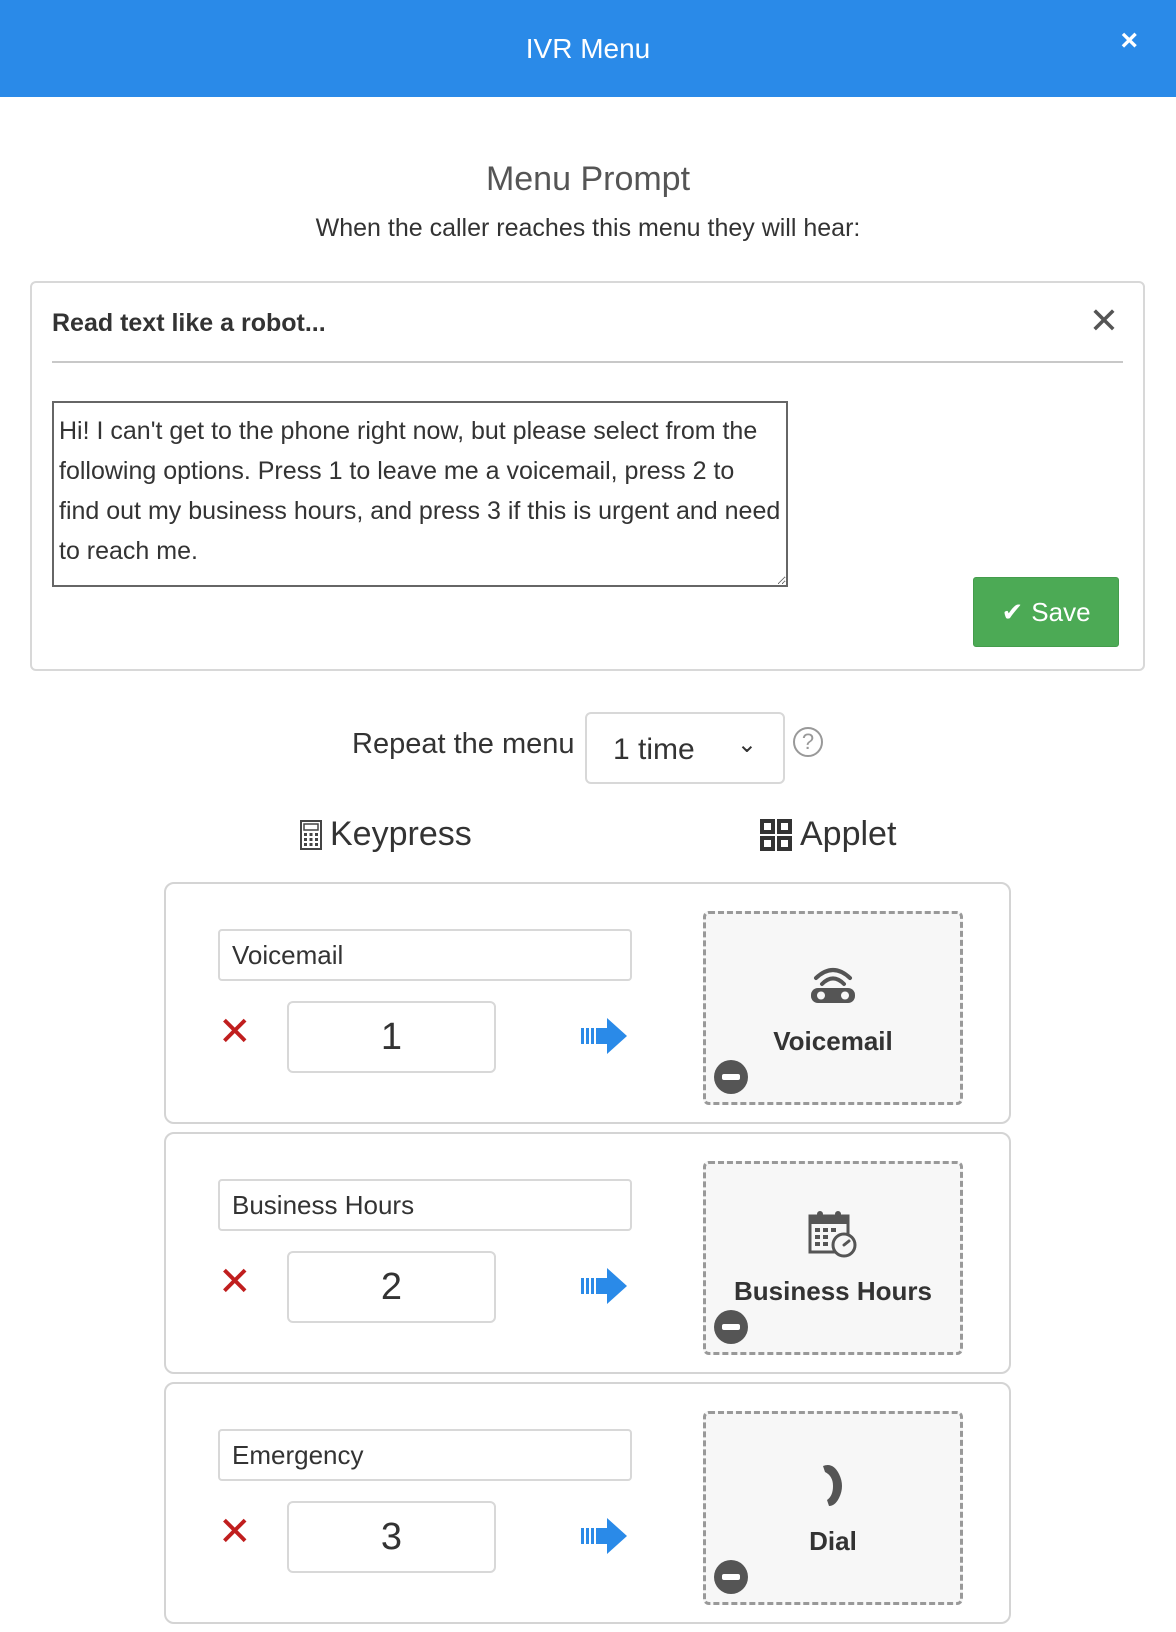 This screenshot has height=1632, width=1176. I want to click on modal-header: IVR Menu ×, so click(588, 48).